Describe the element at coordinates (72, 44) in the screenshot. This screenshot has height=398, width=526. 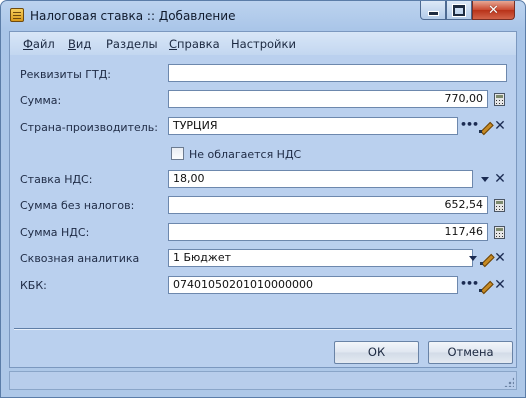
I see `menu-accelerator-letter: В` at that location.